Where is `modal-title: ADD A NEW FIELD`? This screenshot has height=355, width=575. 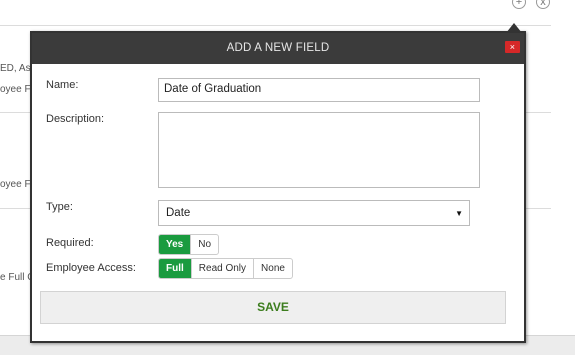
modal-title: ADD A NEW FIELD is located at coordinates (278, 48).